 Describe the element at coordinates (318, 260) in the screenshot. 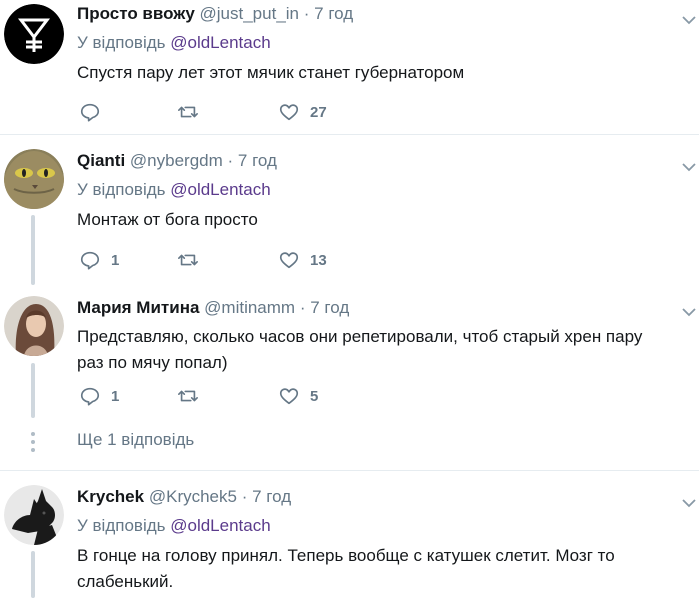

I see `like-count: 13` at that location.